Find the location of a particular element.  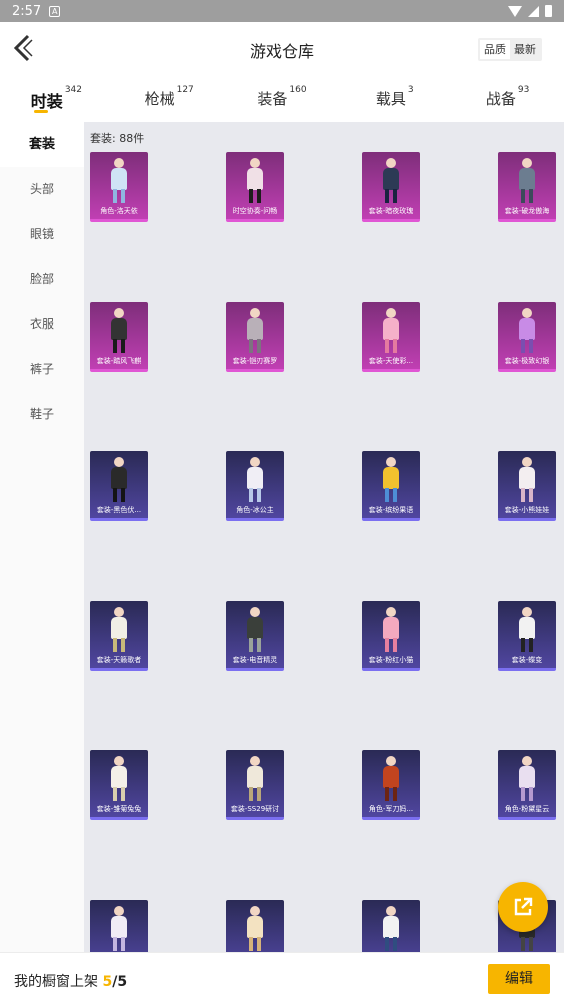

item-card: 套装-粉红小猫 is located at coordinates (391, 636).